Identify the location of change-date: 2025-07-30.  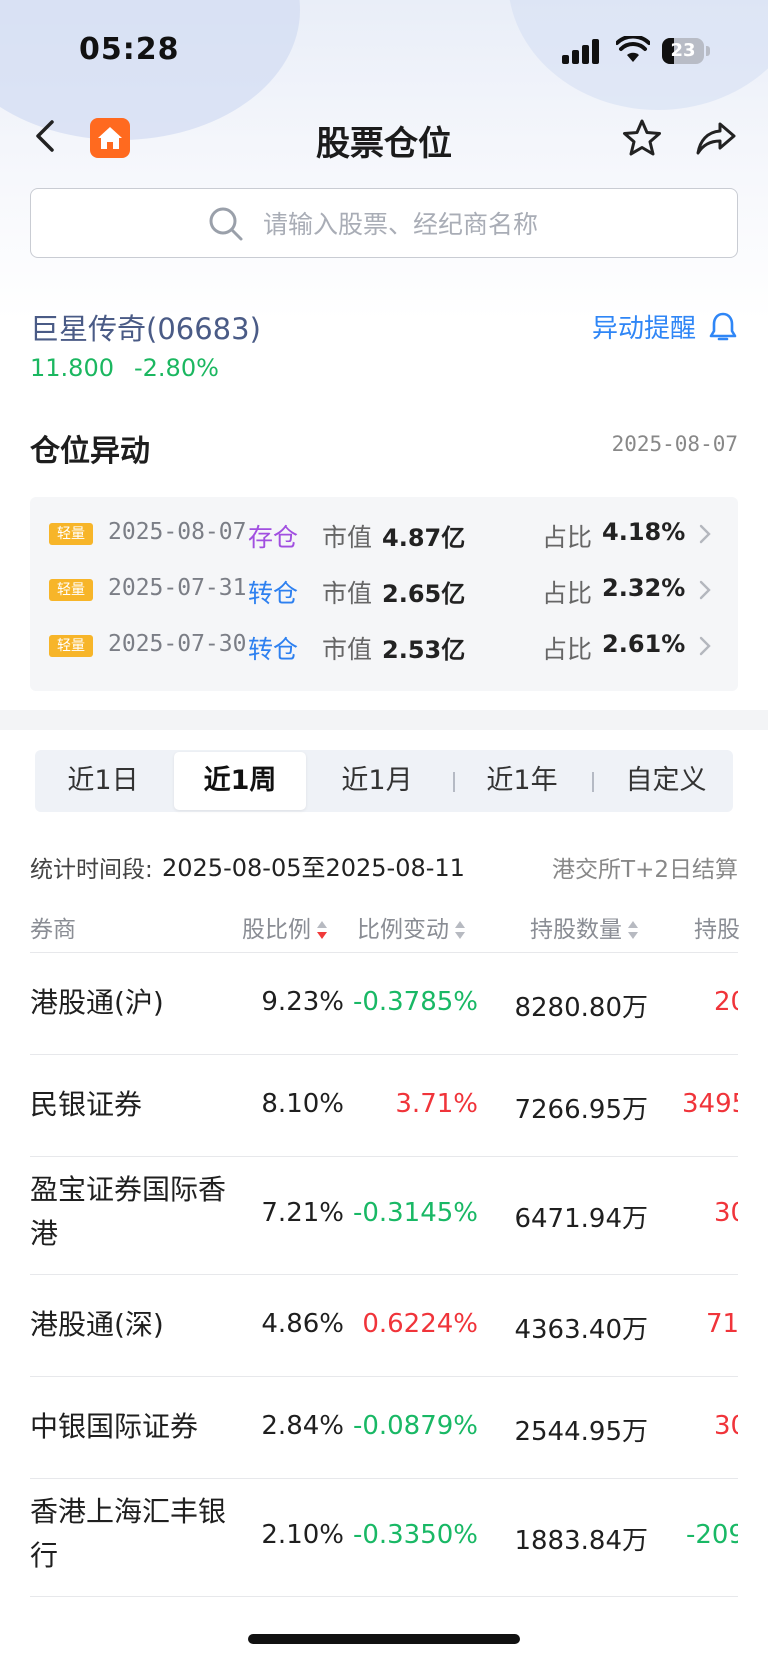
(177, 644).